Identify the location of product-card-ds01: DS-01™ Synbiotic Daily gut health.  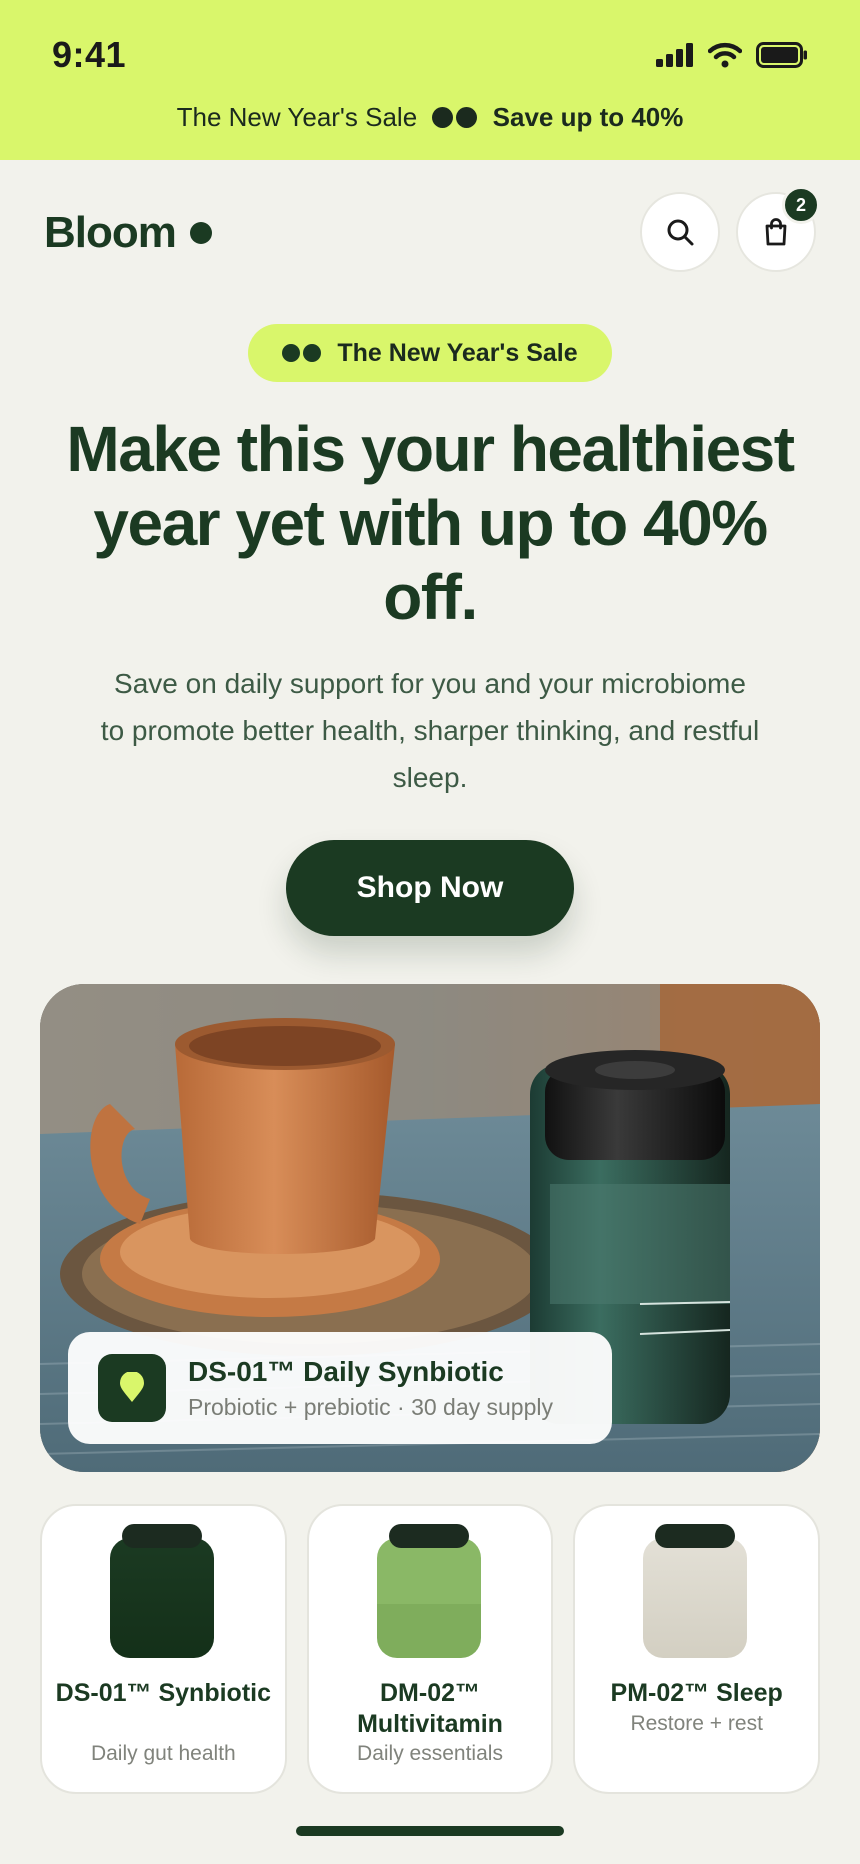
(163, 1649).